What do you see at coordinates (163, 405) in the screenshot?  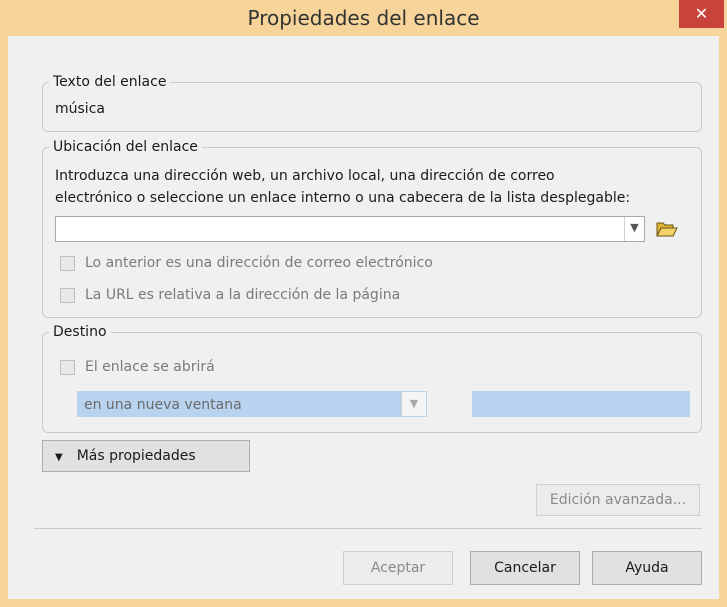 I see `open-mode-value: en una nueva ventana` at bounding box center [163, 405].